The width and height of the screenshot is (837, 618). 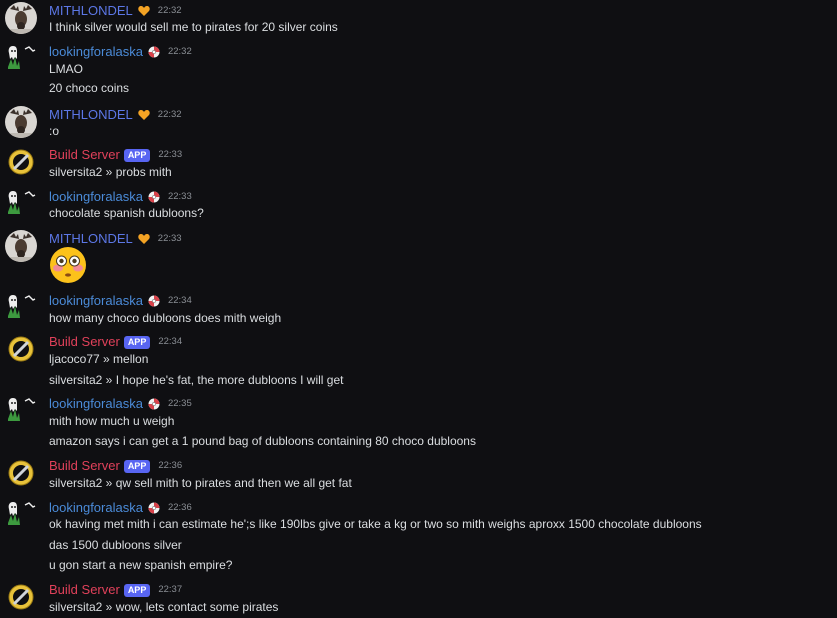 I want to click on message-text: how many choco dubloons does mith weigh, so click(x=165, y=318).